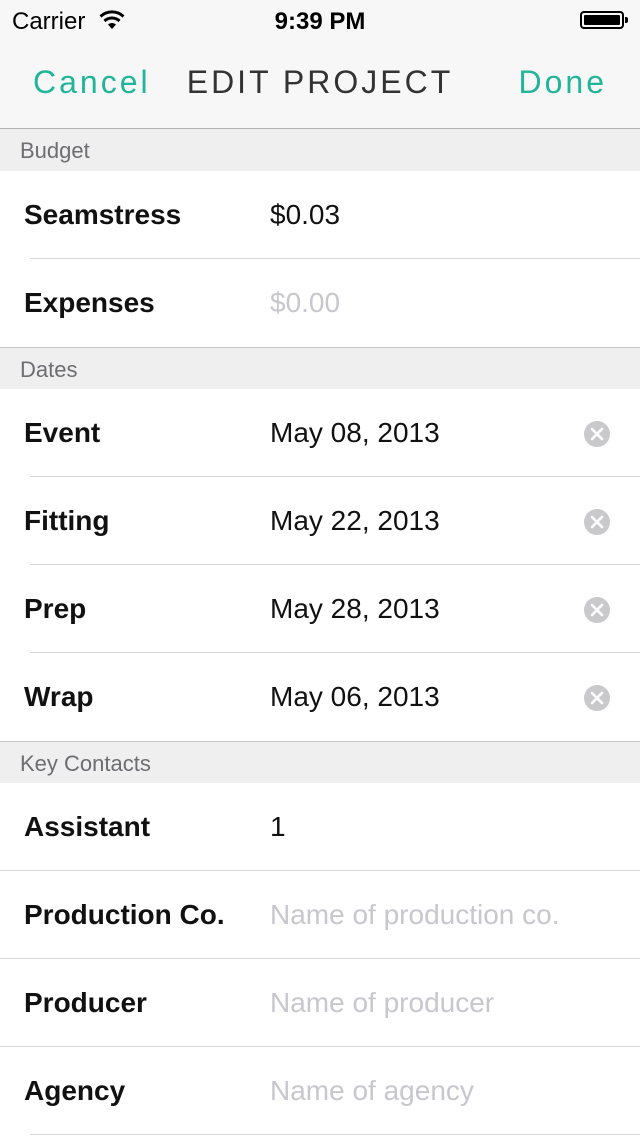  I want to click on navigation-bar: Cancel EDIT PROJECT Done, so click(320, 84).